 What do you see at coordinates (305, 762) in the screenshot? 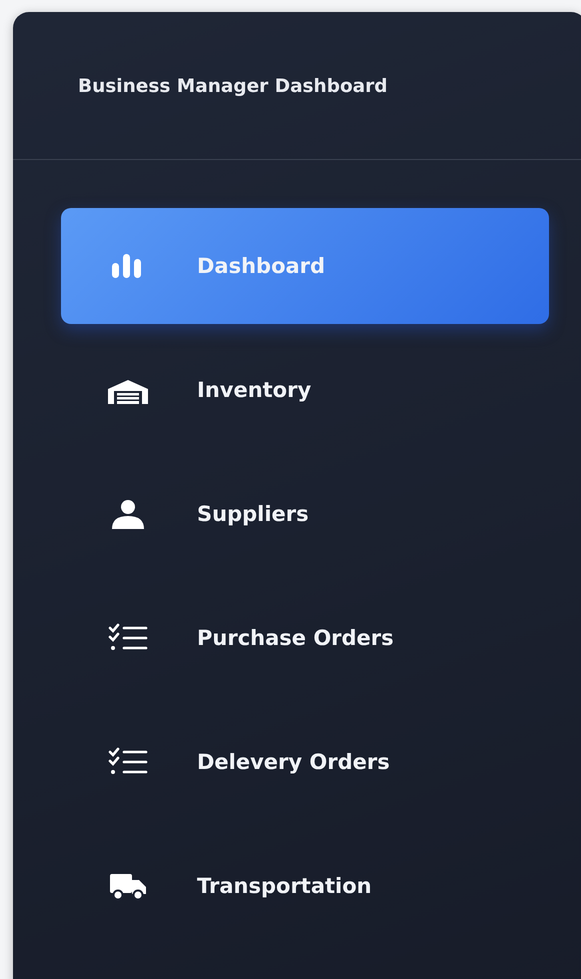
I see `nav-item: Delevery Orders` at bounding box center [305, 762].